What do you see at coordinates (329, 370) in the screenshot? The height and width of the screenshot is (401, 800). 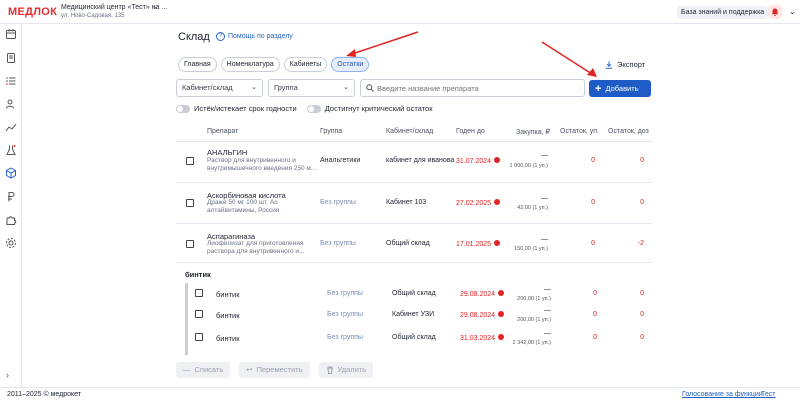 I see `trash-icon` at bounding box center [329, 370].